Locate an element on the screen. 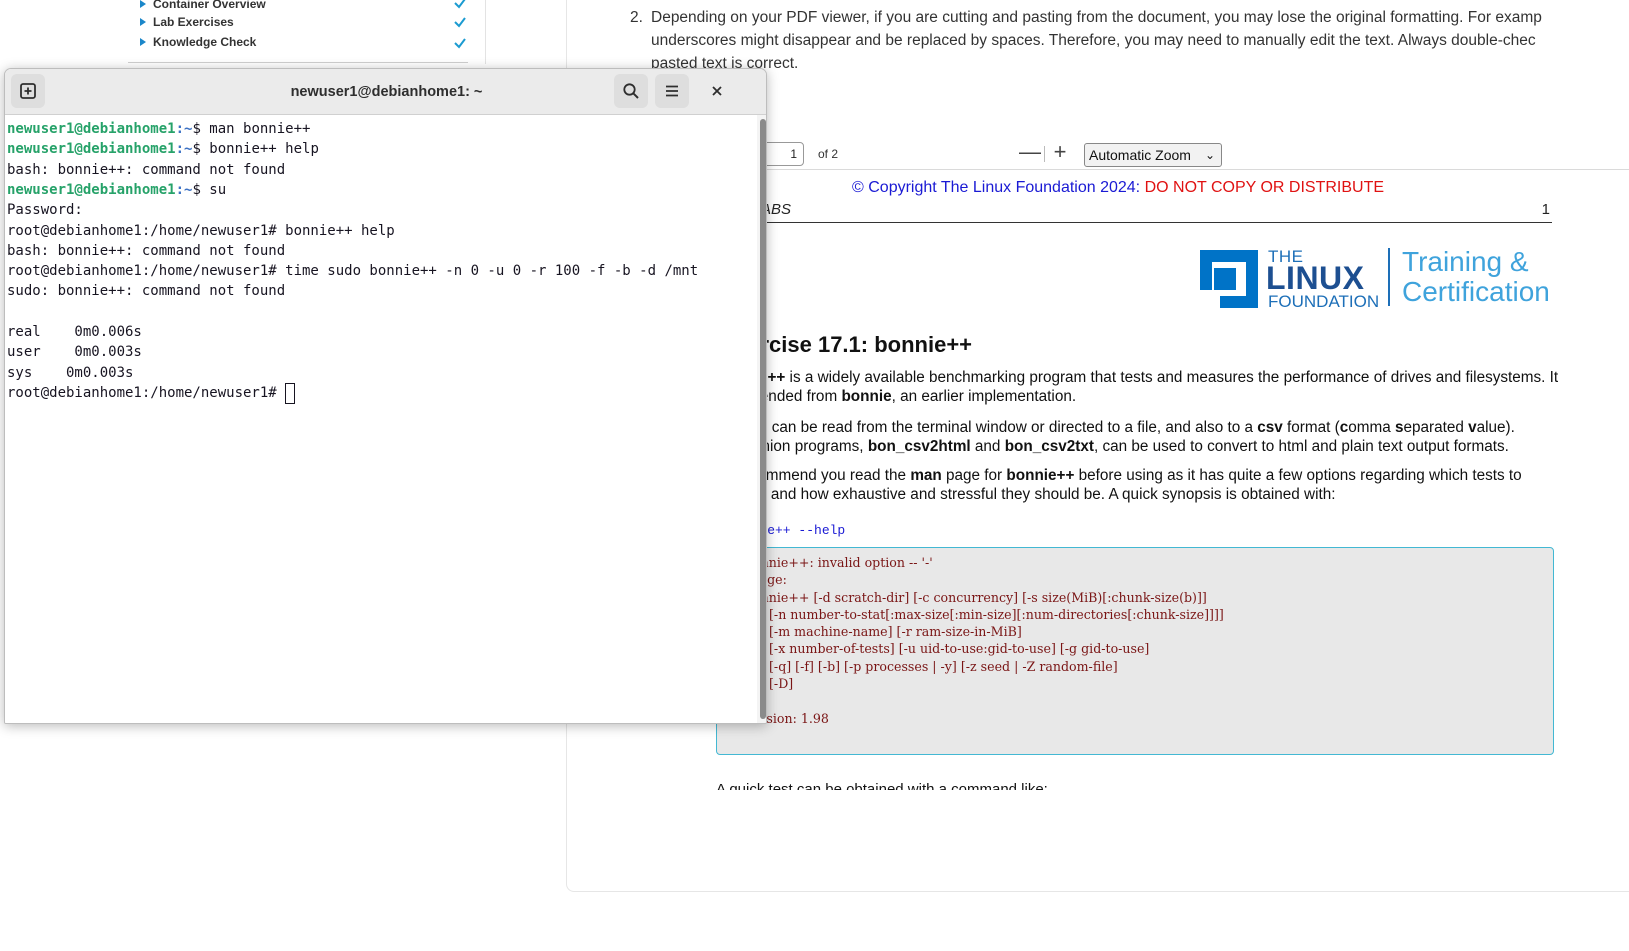 This screenshot has width=1629, height=951. scrollbar-thumb is located at coordinates (763, 419).